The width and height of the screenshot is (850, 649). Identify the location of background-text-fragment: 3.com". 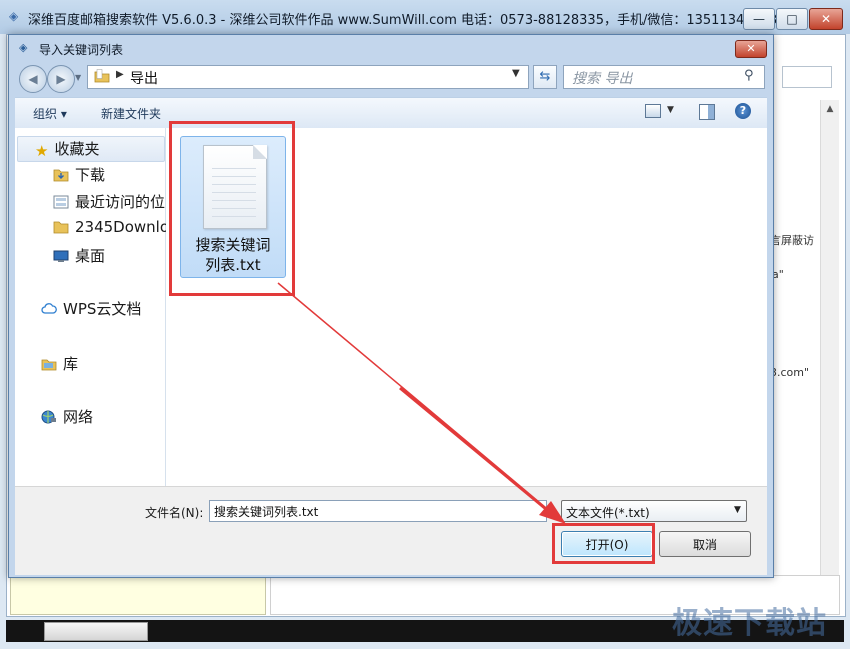
(790, 372).